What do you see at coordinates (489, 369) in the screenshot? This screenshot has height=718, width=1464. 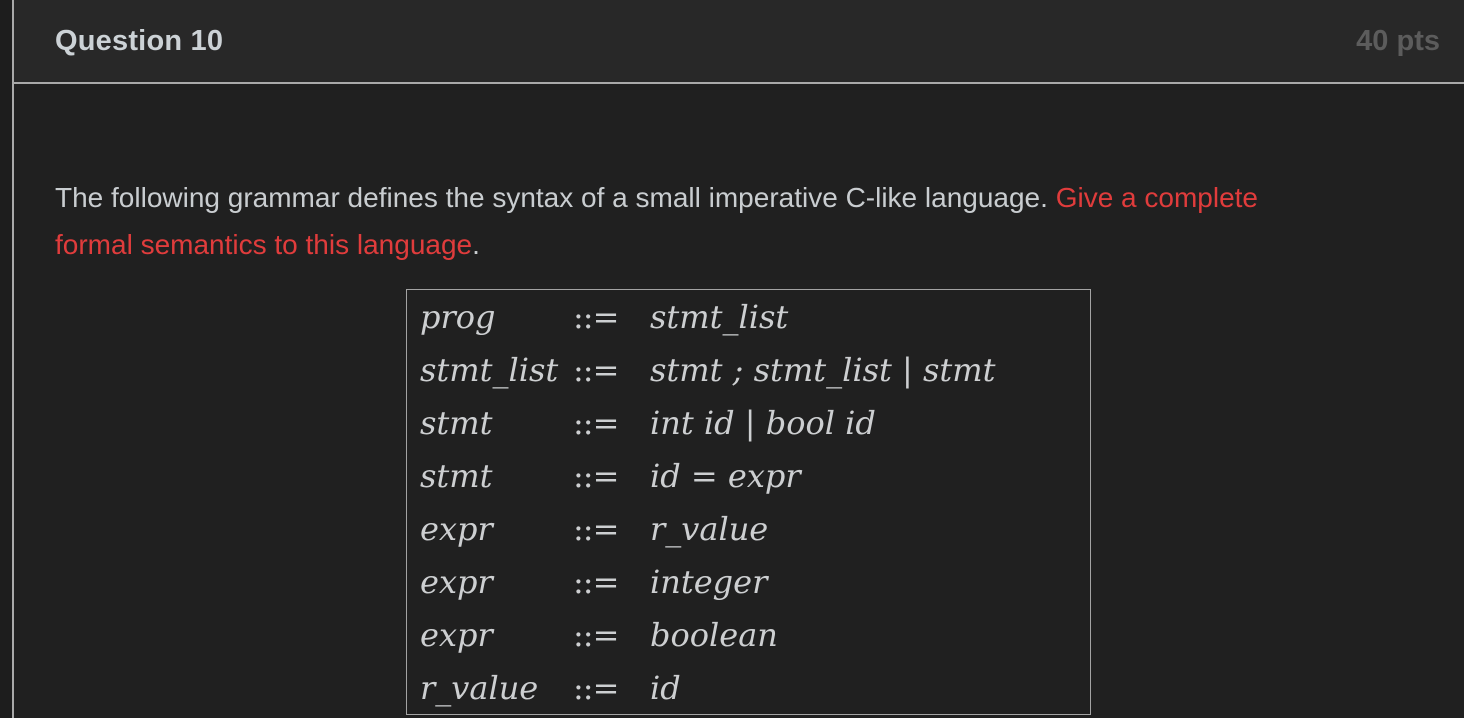 I see `grammar-lhs: stmt_list` at bounding box center [489, 369].